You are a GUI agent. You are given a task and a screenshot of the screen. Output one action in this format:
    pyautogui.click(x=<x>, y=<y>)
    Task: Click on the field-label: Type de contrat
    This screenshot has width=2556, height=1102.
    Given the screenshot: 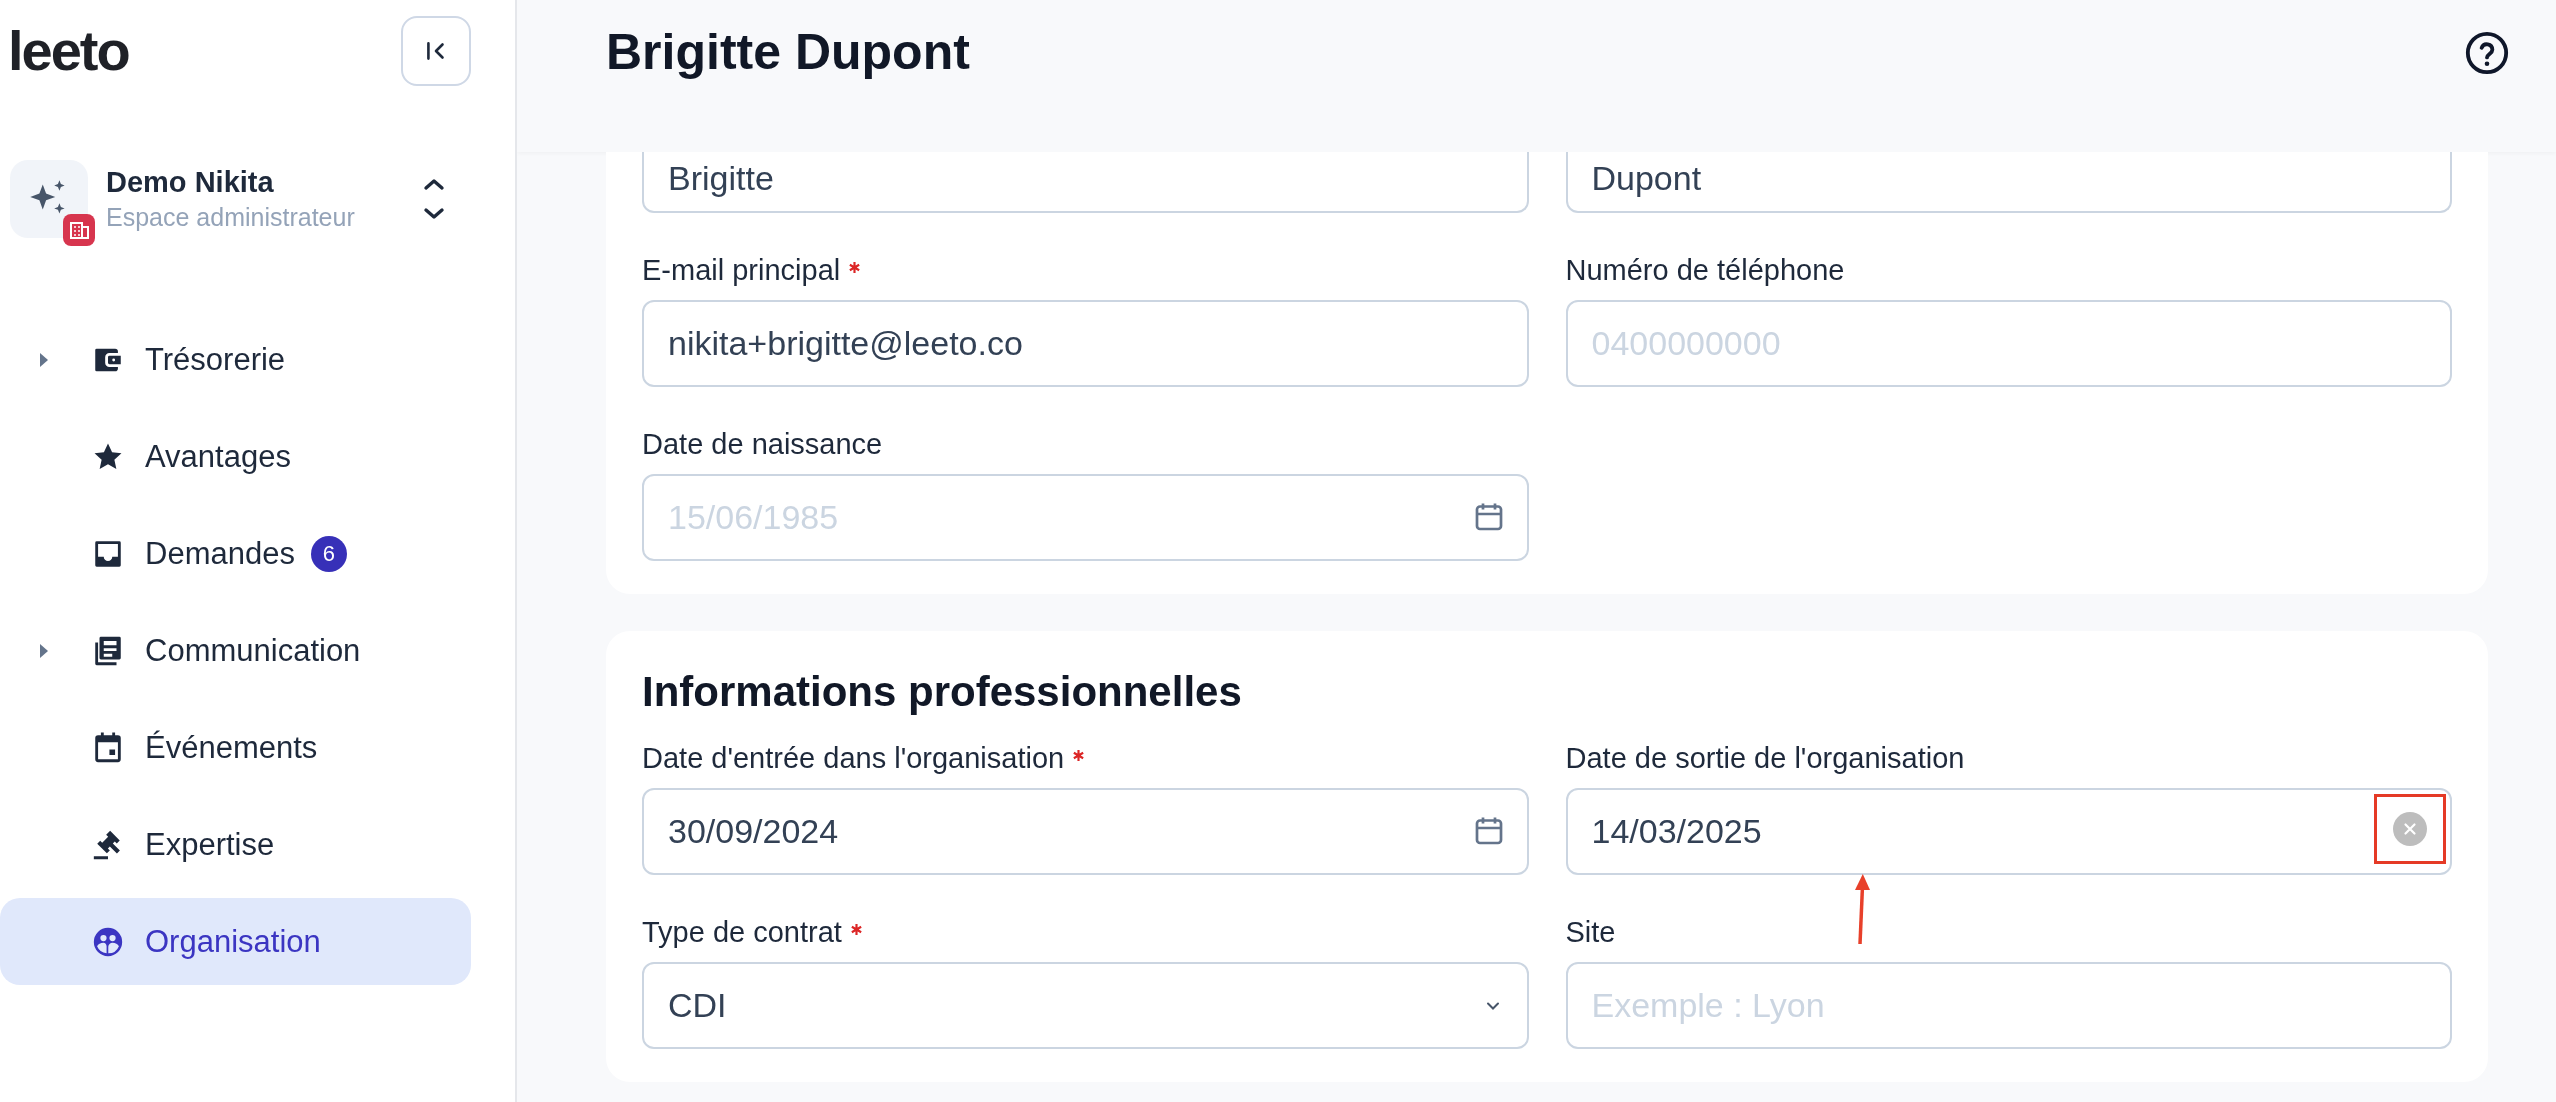 What is the action you would take?
    pyautogui.click(x=742, y=932)
    